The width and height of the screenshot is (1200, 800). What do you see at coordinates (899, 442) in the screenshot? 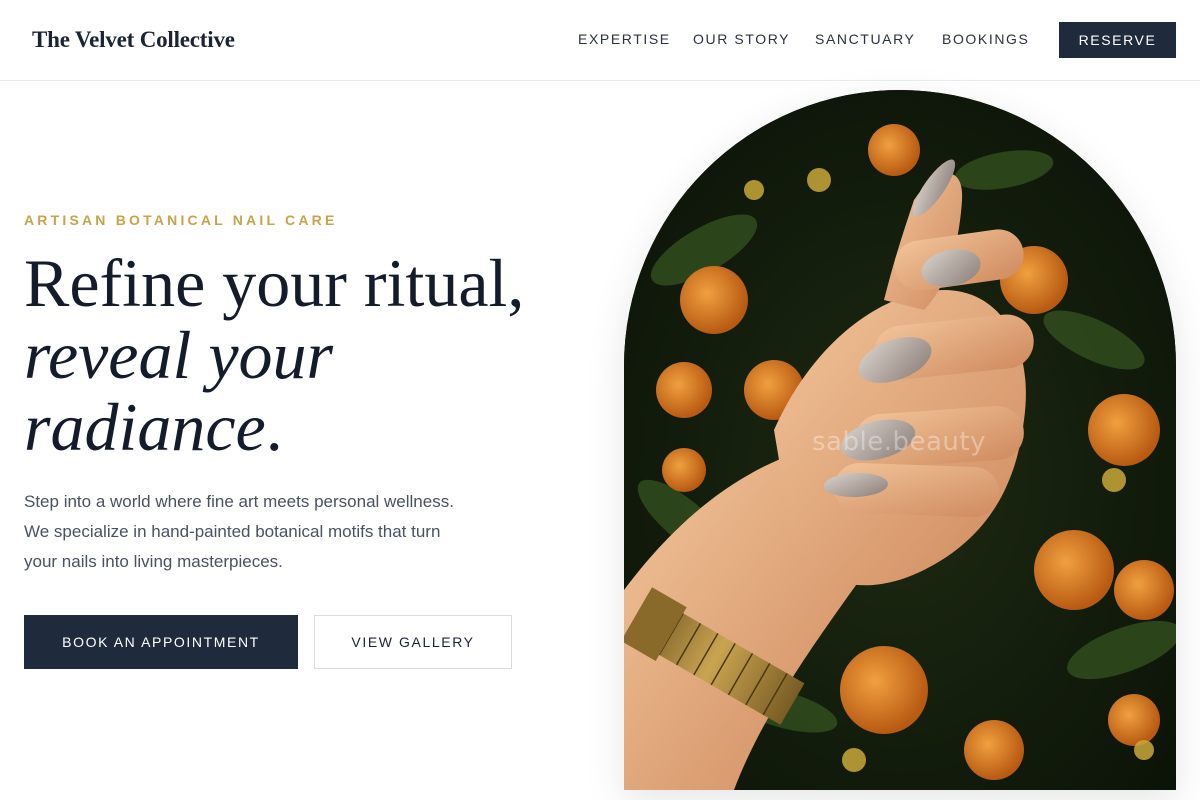
I see `image-watermark: sable.beauty` at bounding box center [899, 442].